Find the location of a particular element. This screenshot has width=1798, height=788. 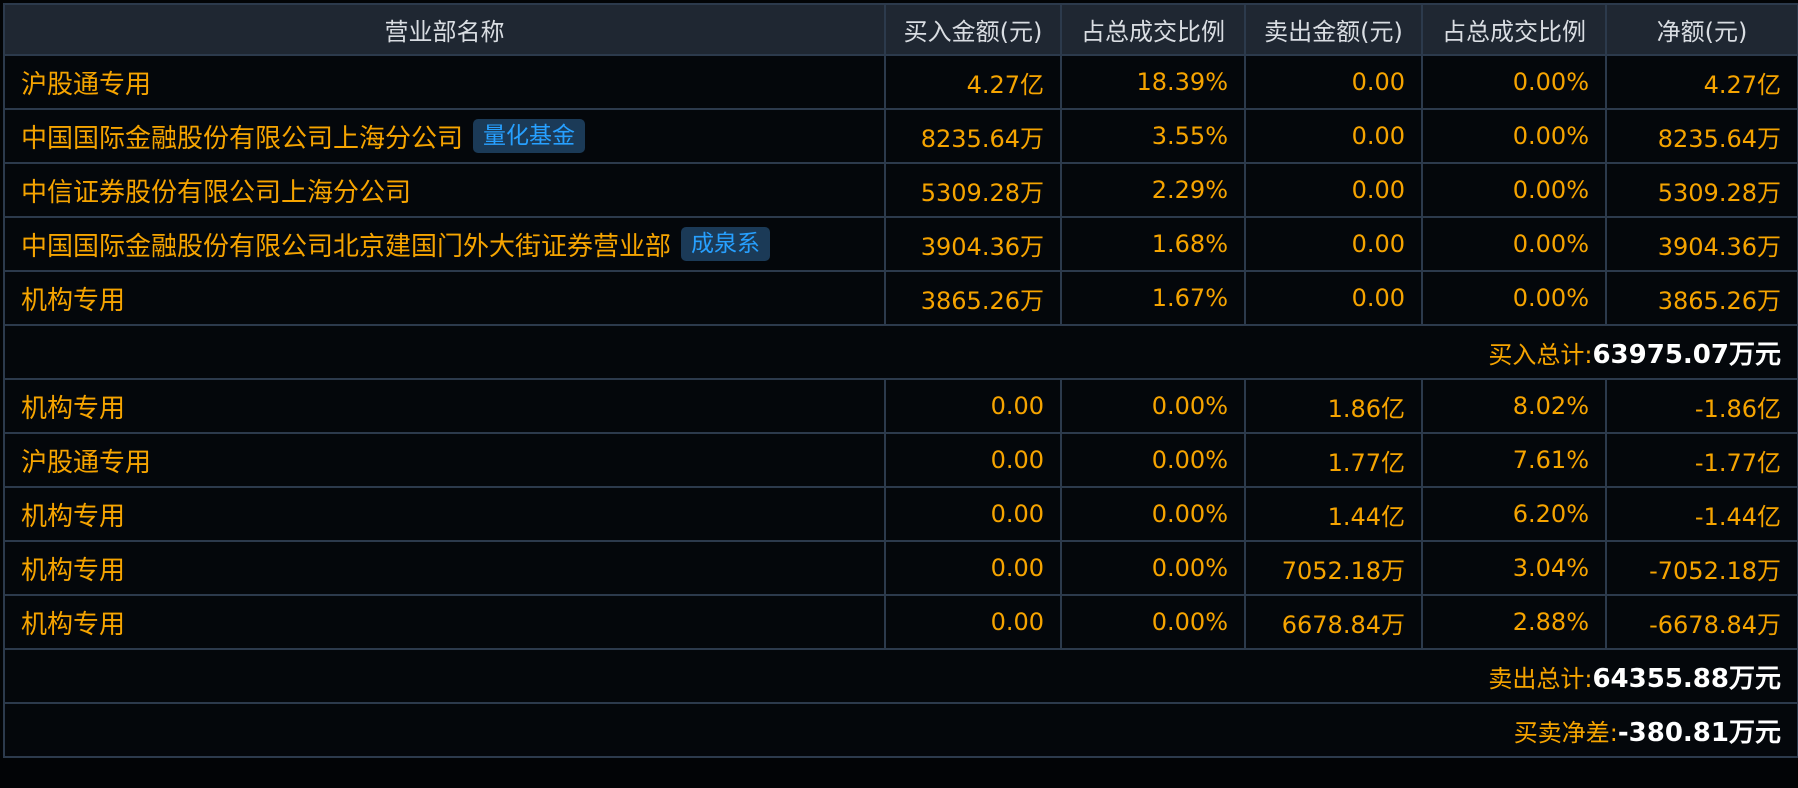

header-buy-amount: 买入金额(元) is located at coordinates (973, 29).